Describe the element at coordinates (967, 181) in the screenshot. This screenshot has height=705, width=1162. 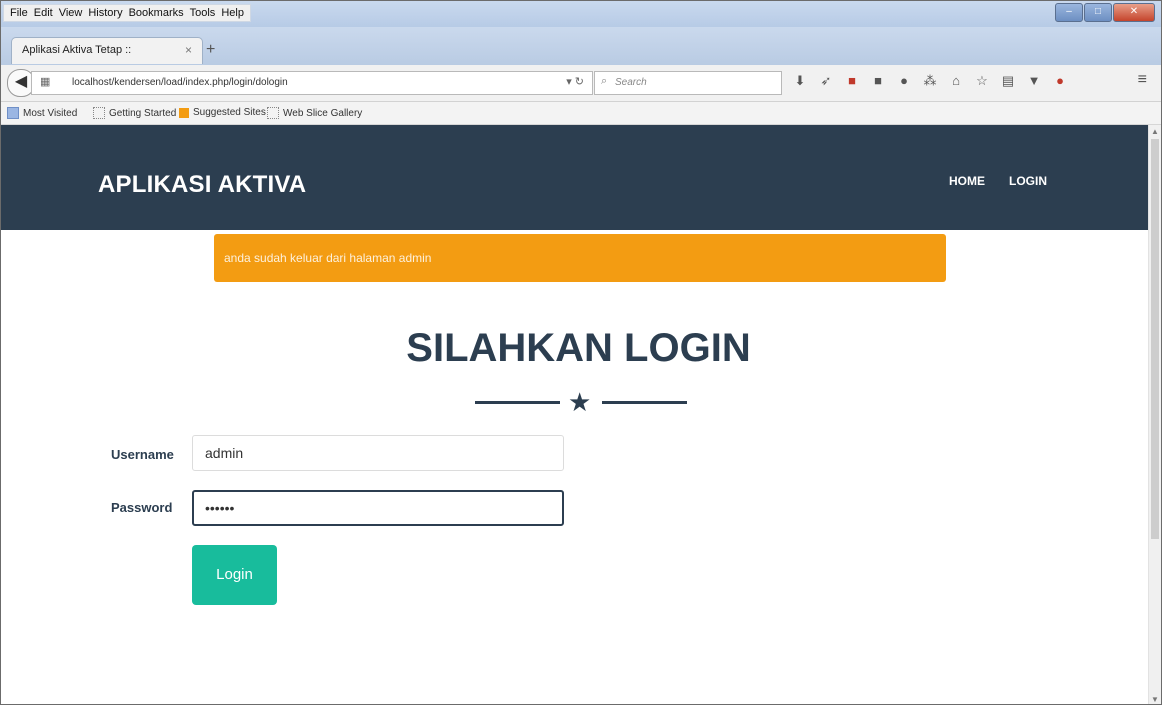
I see `nav-home-link: HOME` at that location.